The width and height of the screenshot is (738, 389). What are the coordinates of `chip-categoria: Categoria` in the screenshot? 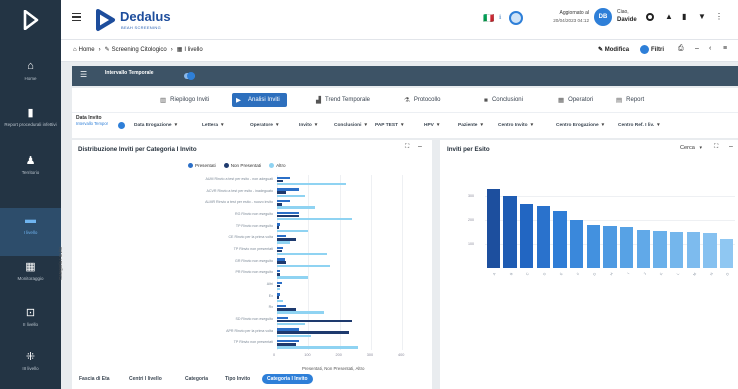 It's located at (197, 379).